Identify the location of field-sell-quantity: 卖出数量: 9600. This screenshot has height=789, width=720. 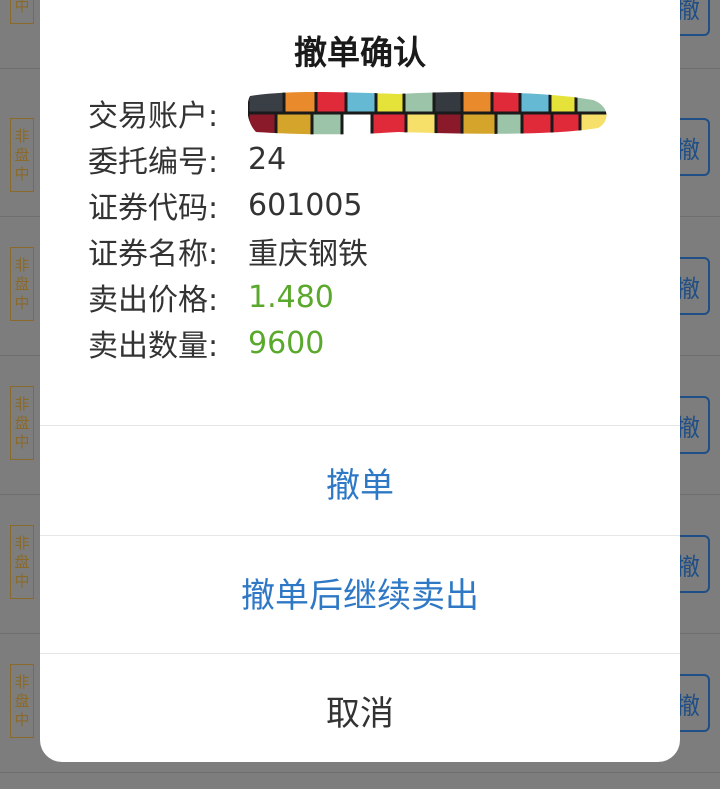
(348, 343).